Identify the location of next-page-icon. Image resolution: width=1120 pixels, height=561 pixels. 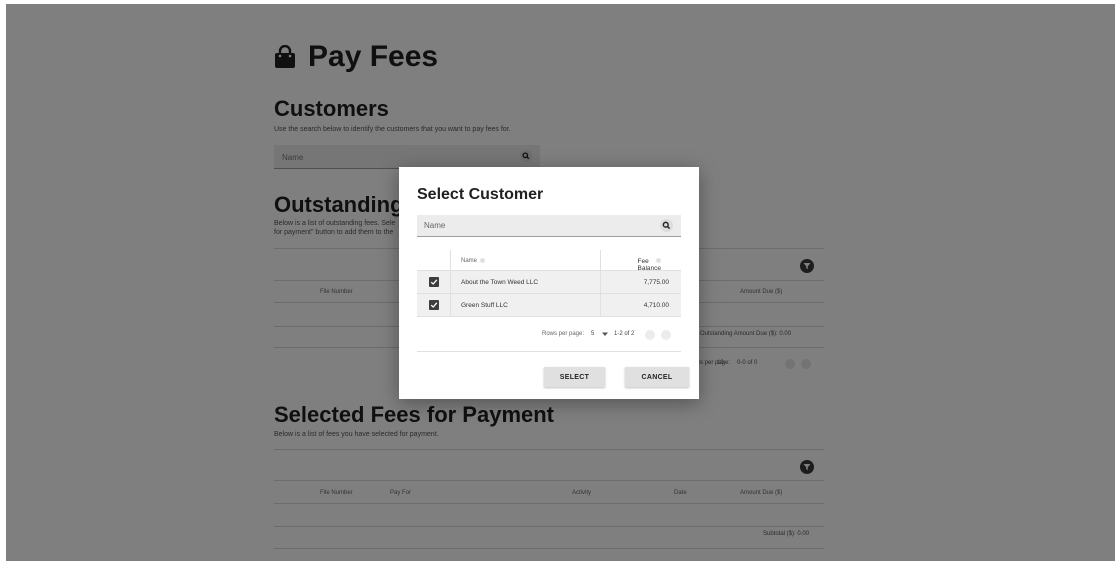
(666, 335).